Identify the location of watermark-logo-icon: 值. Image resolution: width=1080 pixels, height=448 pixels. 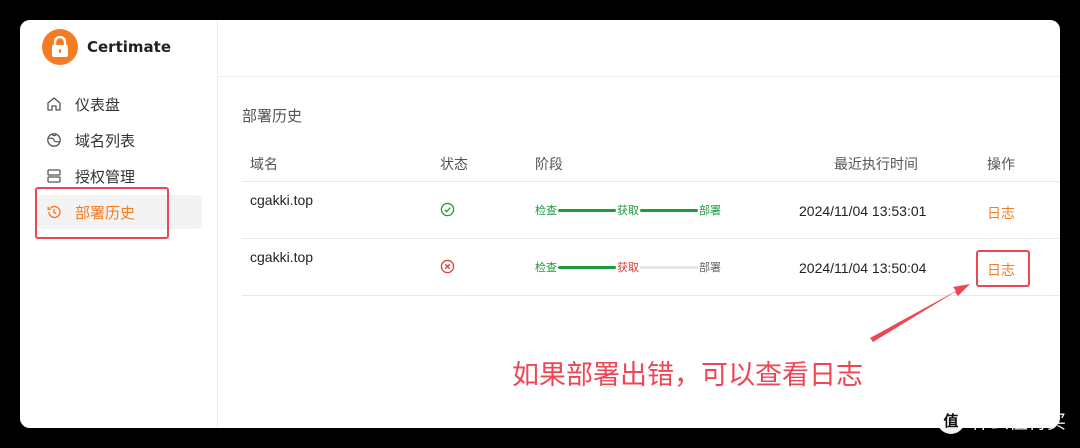
(950, 420).